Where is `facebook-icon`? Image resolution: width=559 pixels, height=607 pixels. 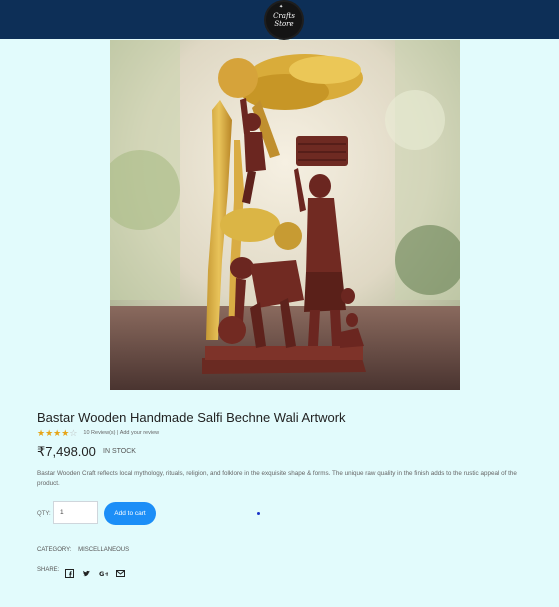 facebook-icon is located at coordinates (70, 571).